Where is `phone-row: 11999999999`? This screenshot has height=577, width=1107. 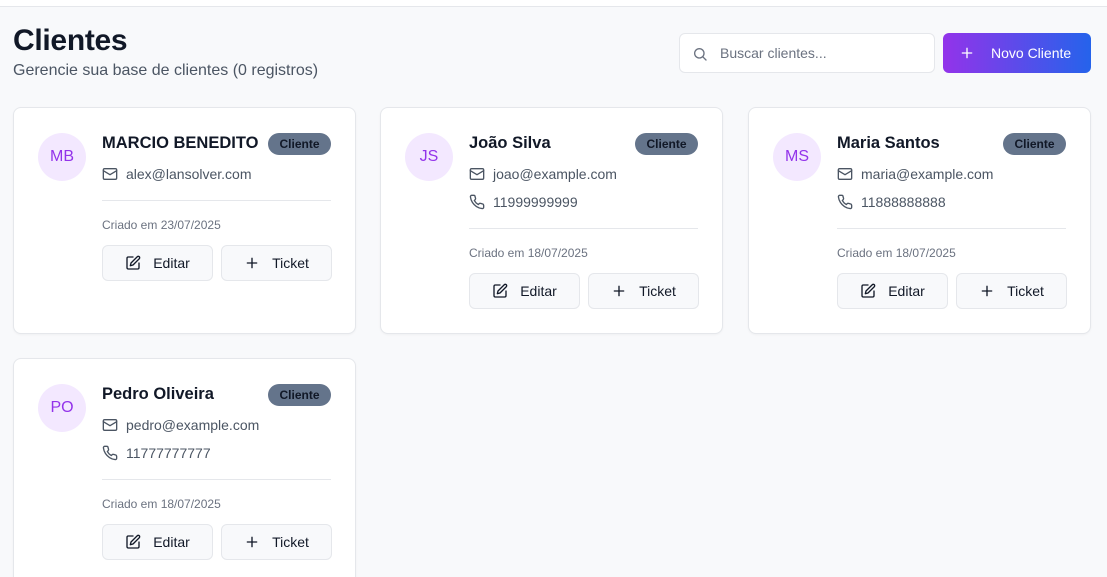
phone-row: 11999999999 is located at coordinates (523, 202).